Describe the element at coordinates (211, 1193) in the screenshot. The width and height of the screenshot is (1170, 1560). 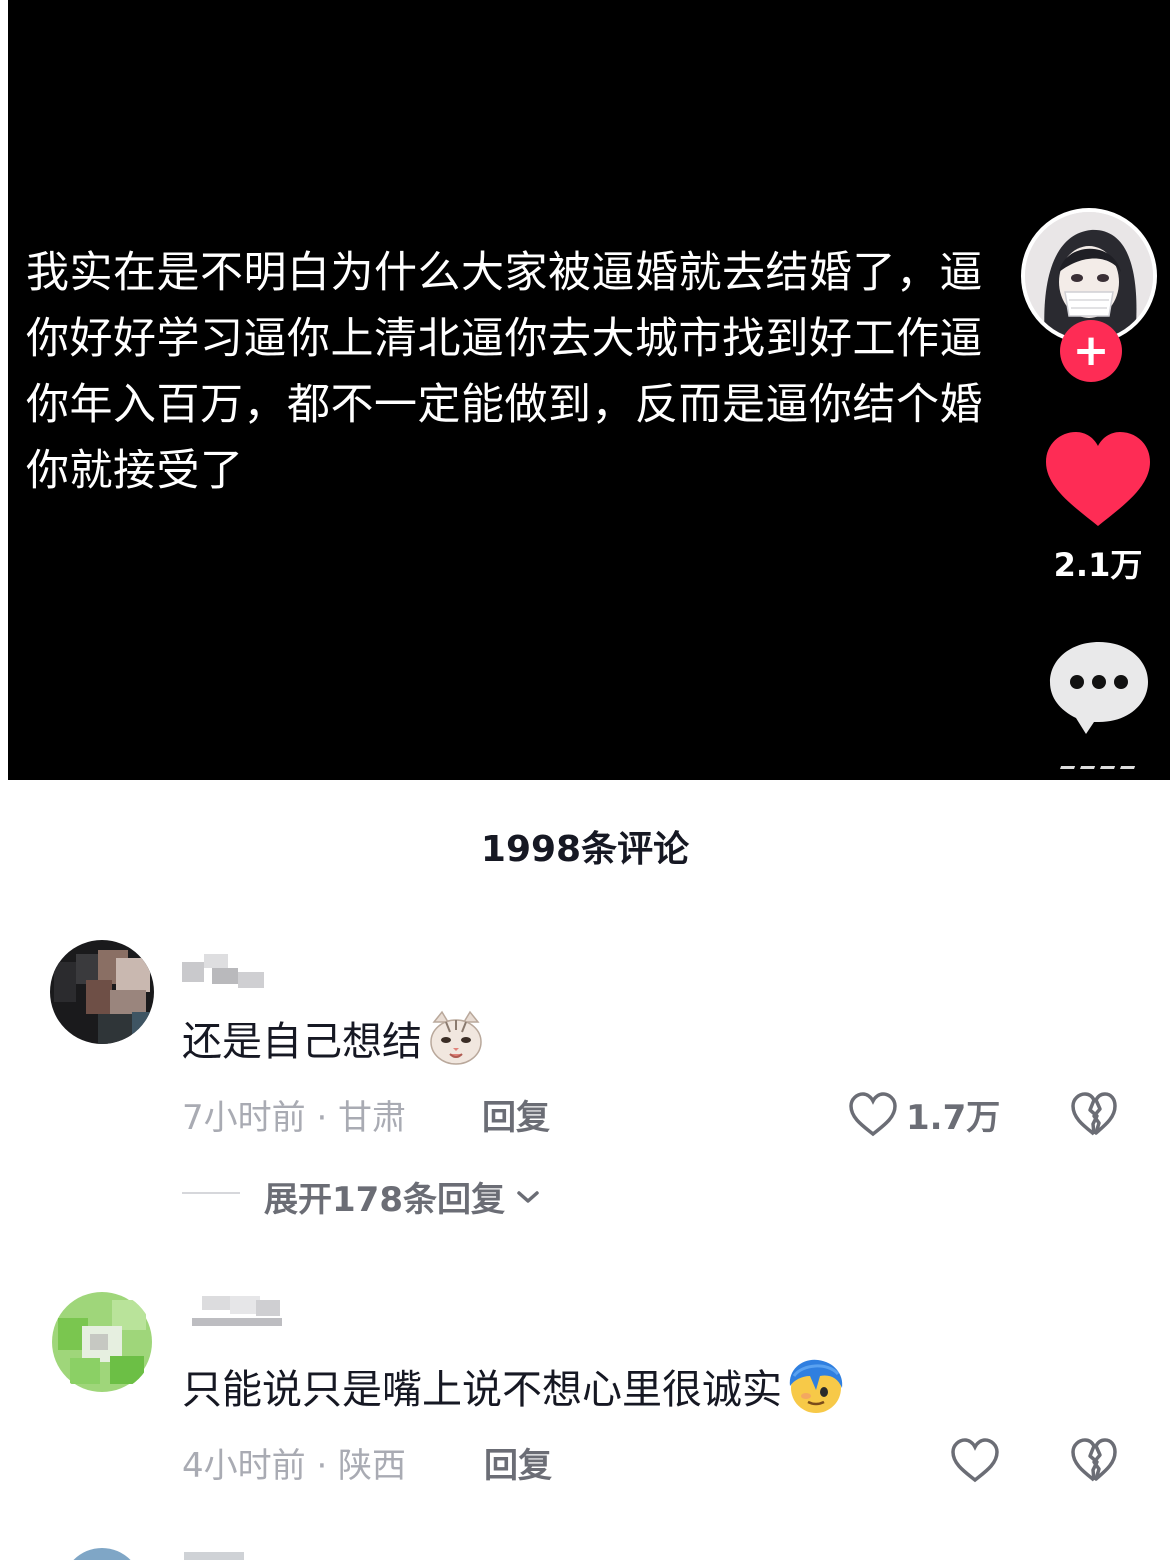
I see `expand-divider-line` at that location.